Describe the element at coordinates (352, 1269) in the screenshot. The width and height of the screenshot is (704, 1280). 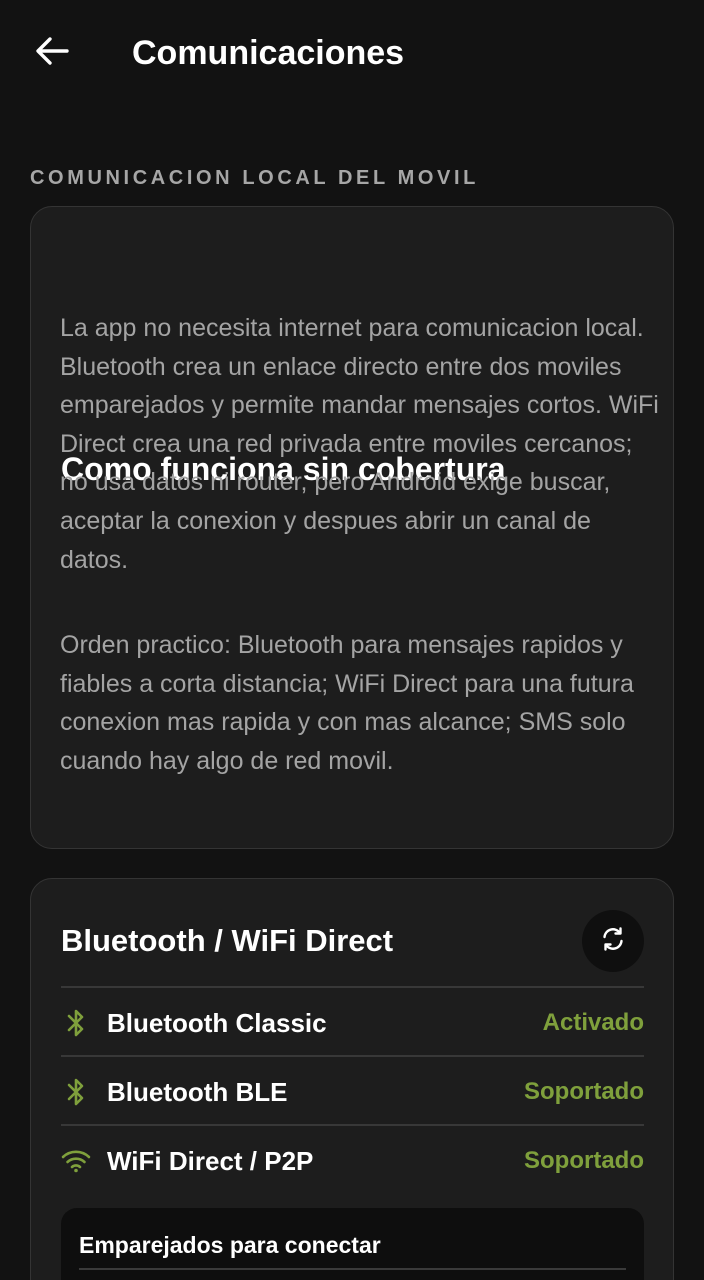
I see `paired-divider` at that location.